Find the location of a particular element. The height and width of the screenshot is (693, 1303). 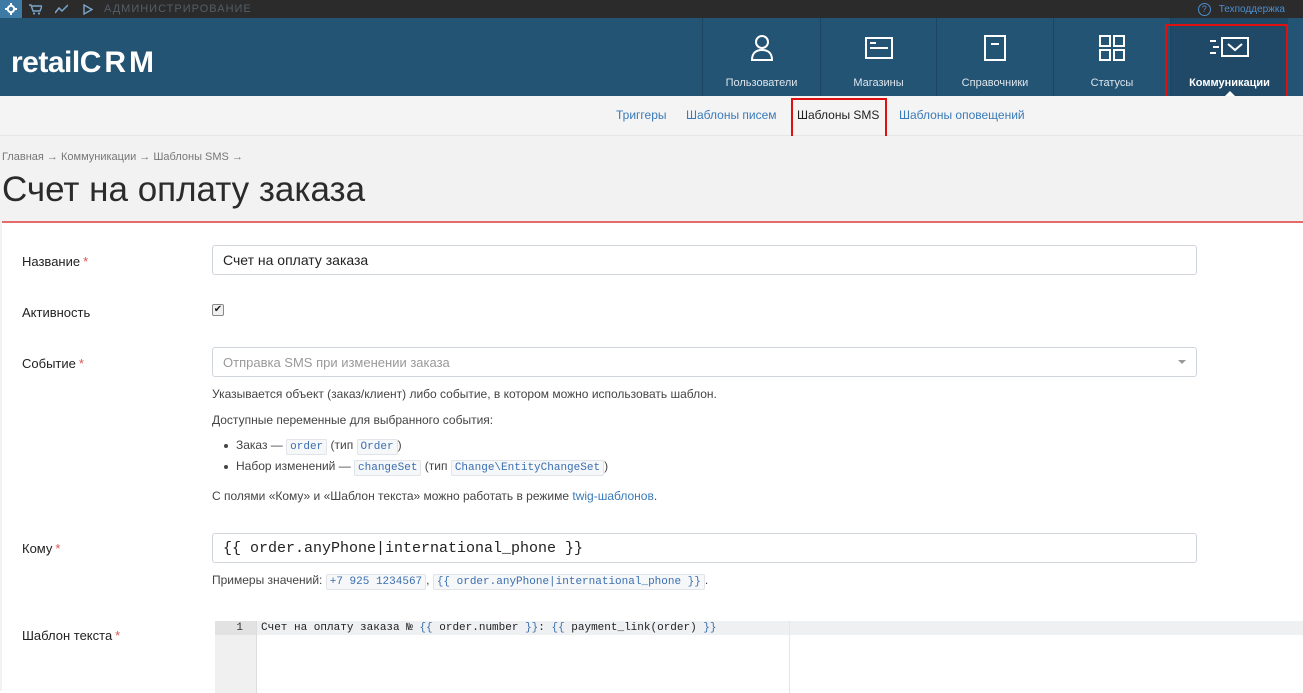

play-icon is located at coordinates (87, 9).